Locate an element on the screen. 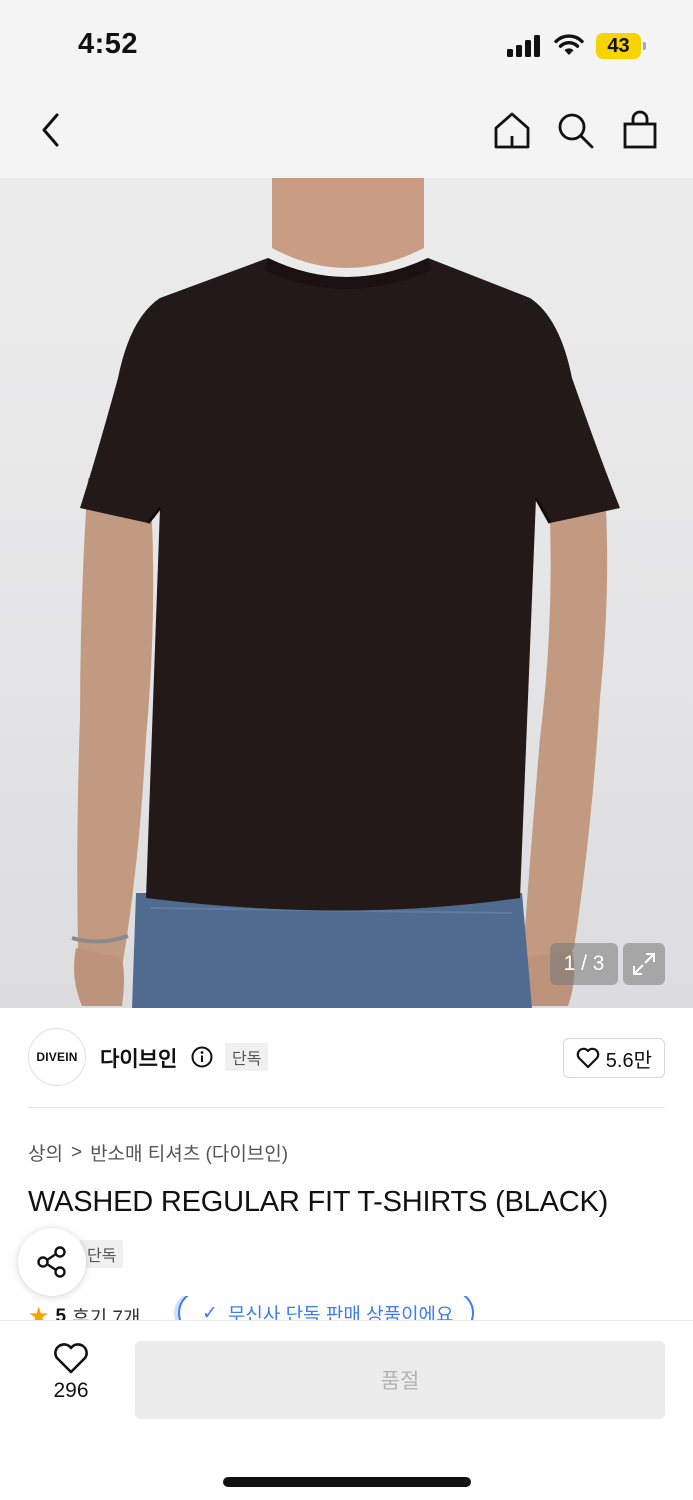 The image size is (693, 1500). bottom-action-bar: 296 품절 is located at coordinates (346, 1410).